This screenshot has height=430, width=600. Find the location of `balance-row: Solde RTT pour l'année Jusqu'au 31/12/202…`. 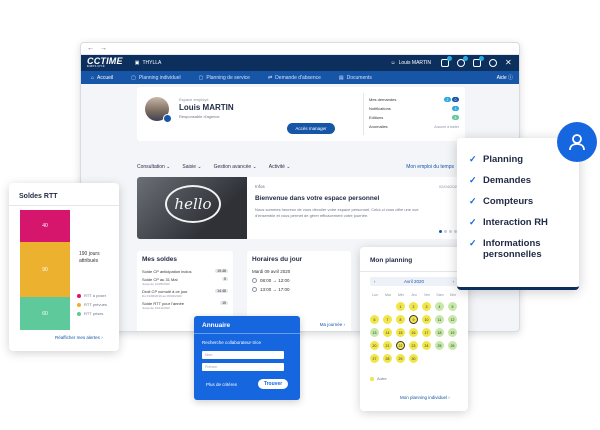

balance-row: Solde RTT pour l'année Jusqu'au 31/12/202… is located at coordinates (185, 305).